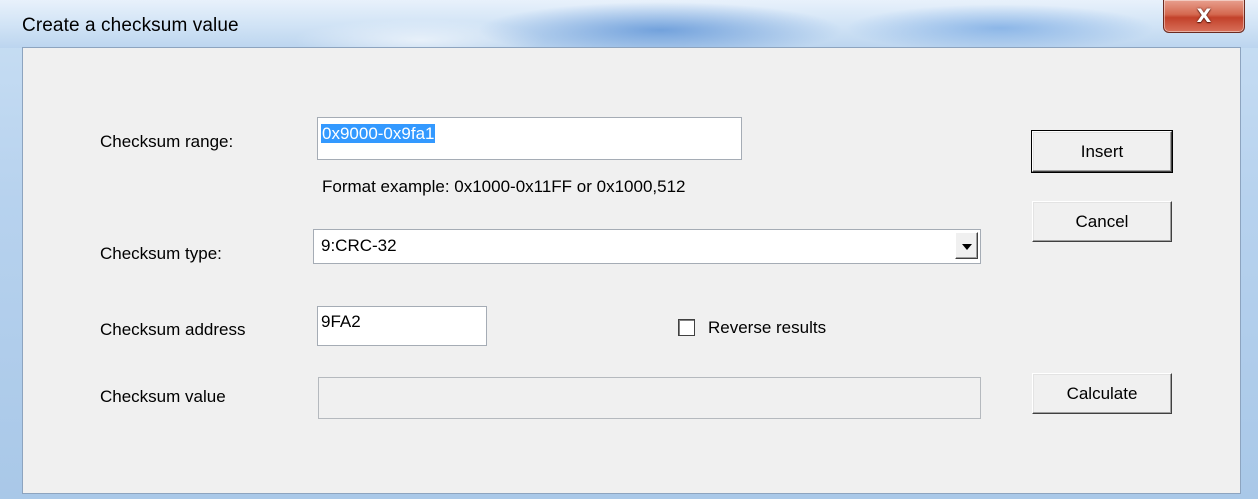 The width and height of the screenshot is (1258, 499). I want to click on checksum-range-selected-text: 0x9000-0x9fa1, so click(378, 133).